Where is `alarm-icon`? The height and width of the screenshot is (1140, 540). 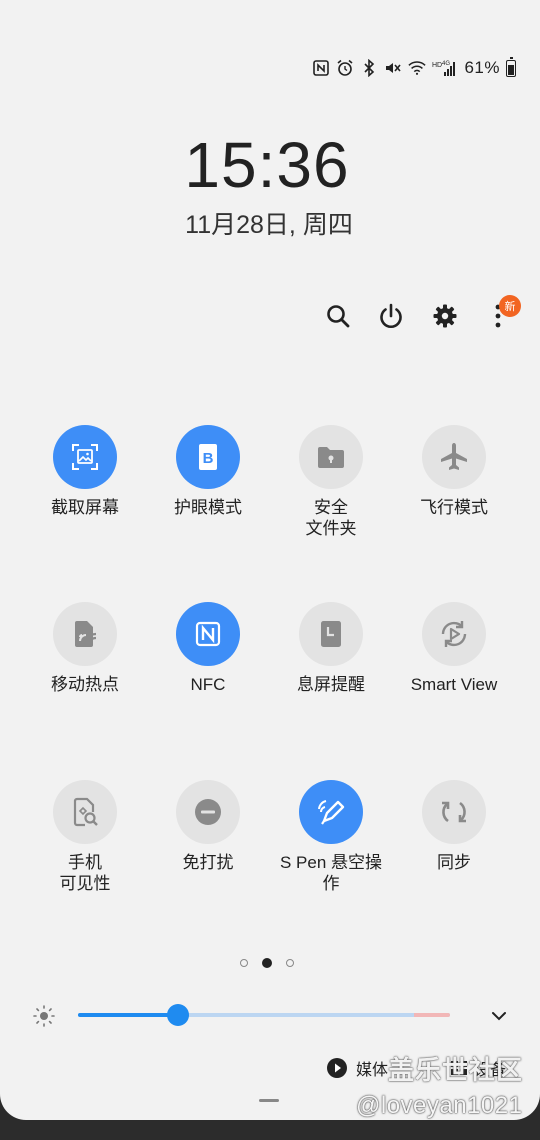
alarm-icon is located at coordinates (345, 68).